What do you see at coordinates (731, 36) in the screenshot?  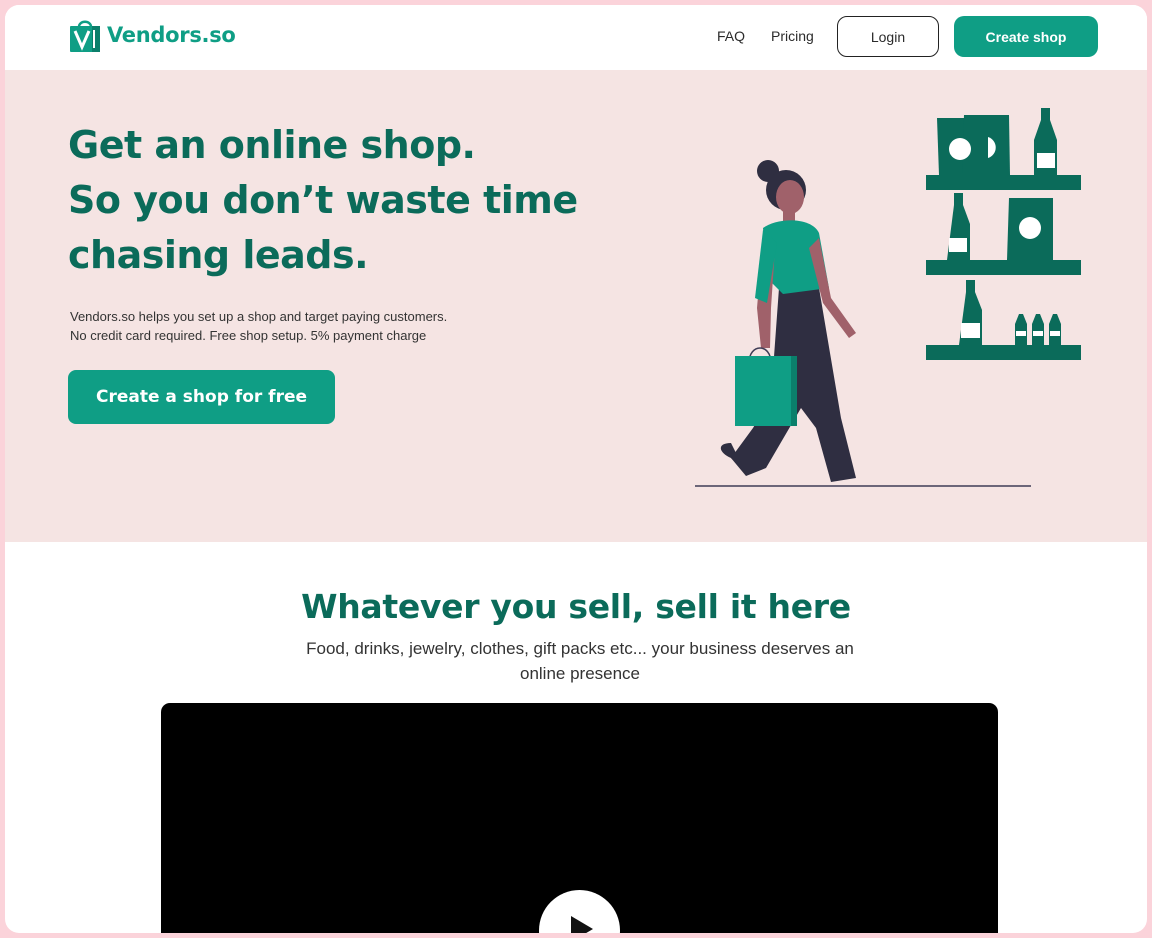 I see `nav-faq: FAQ` at bounding box center [731, 36].